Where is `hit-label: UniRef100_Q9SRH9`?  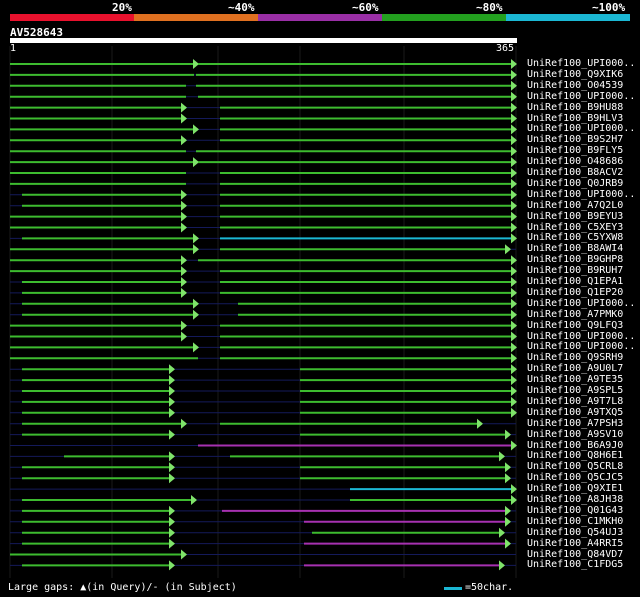 hit-label: UniRef100_Q9SRH9 is located at coordinates (575, 358).